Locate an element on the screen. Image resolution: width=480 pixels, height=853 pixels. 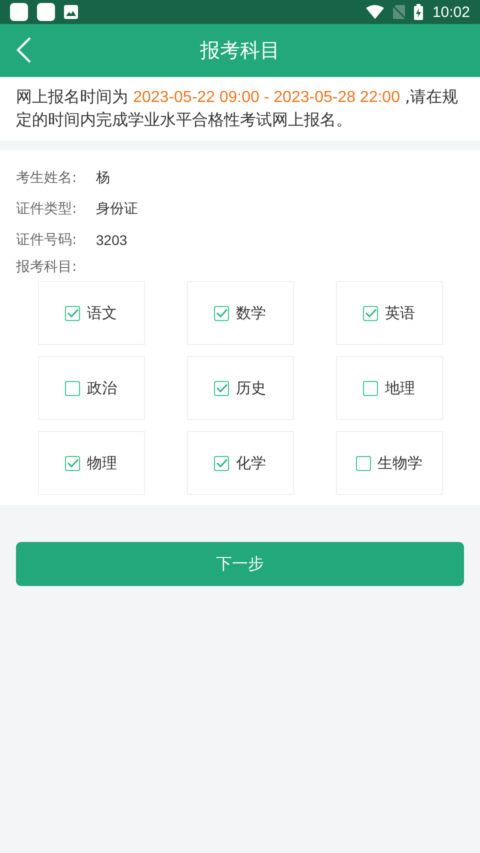
page-title: 报考科目 is located at coordinates (240, 50).